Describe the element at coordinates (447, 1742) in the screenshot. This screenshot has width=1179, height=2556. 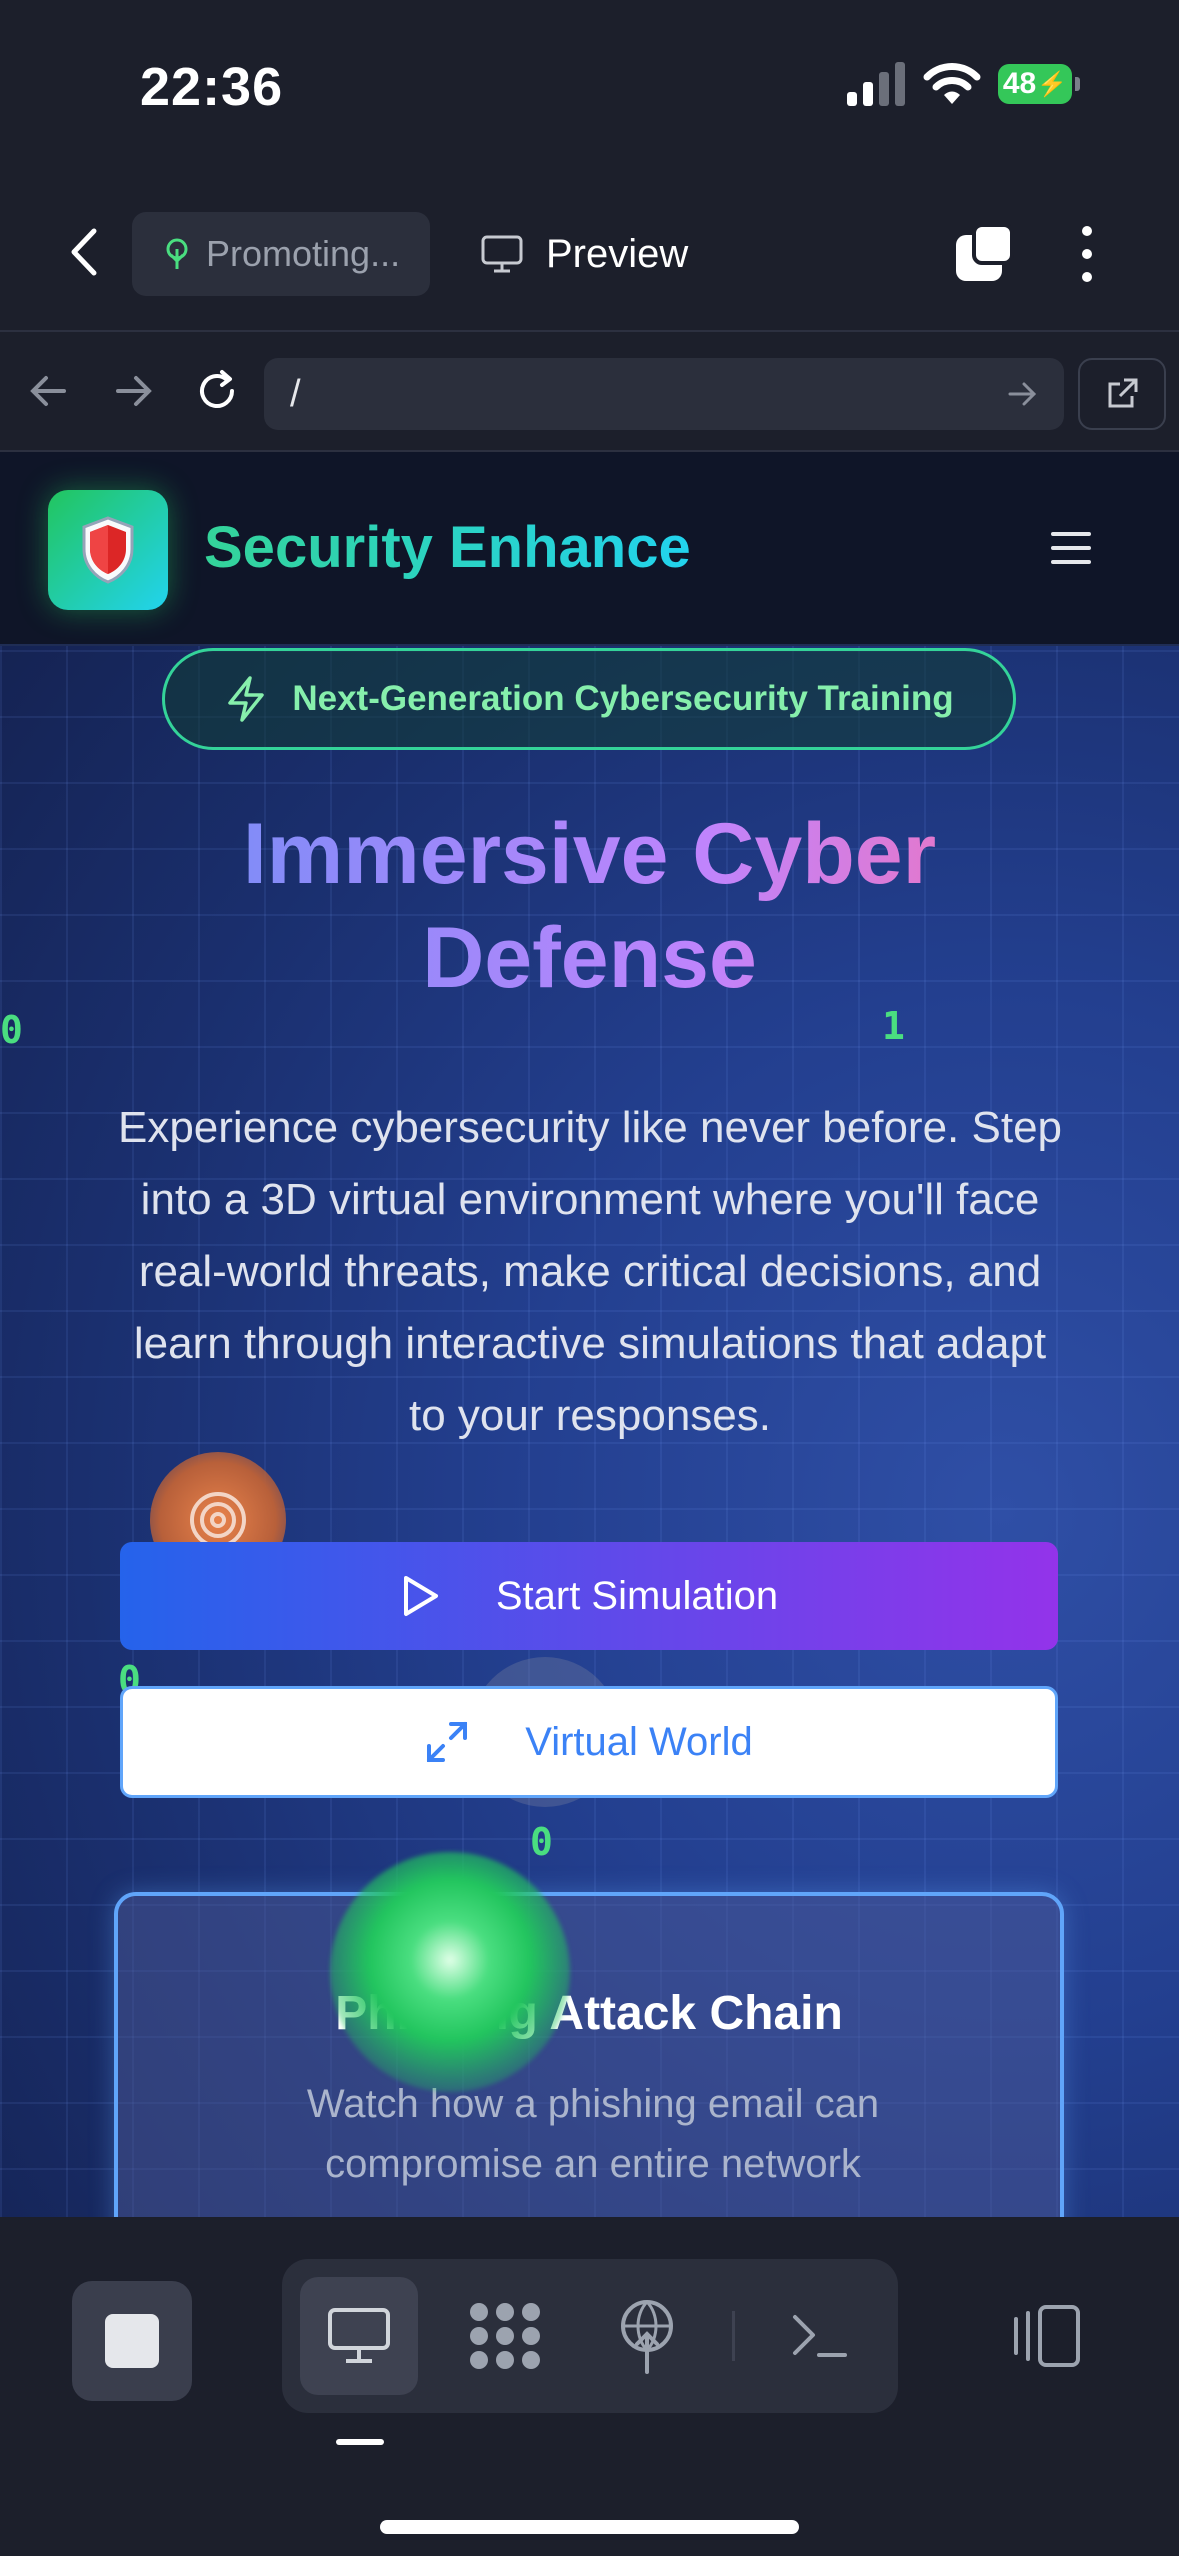
I see `expand-icon` at that location.